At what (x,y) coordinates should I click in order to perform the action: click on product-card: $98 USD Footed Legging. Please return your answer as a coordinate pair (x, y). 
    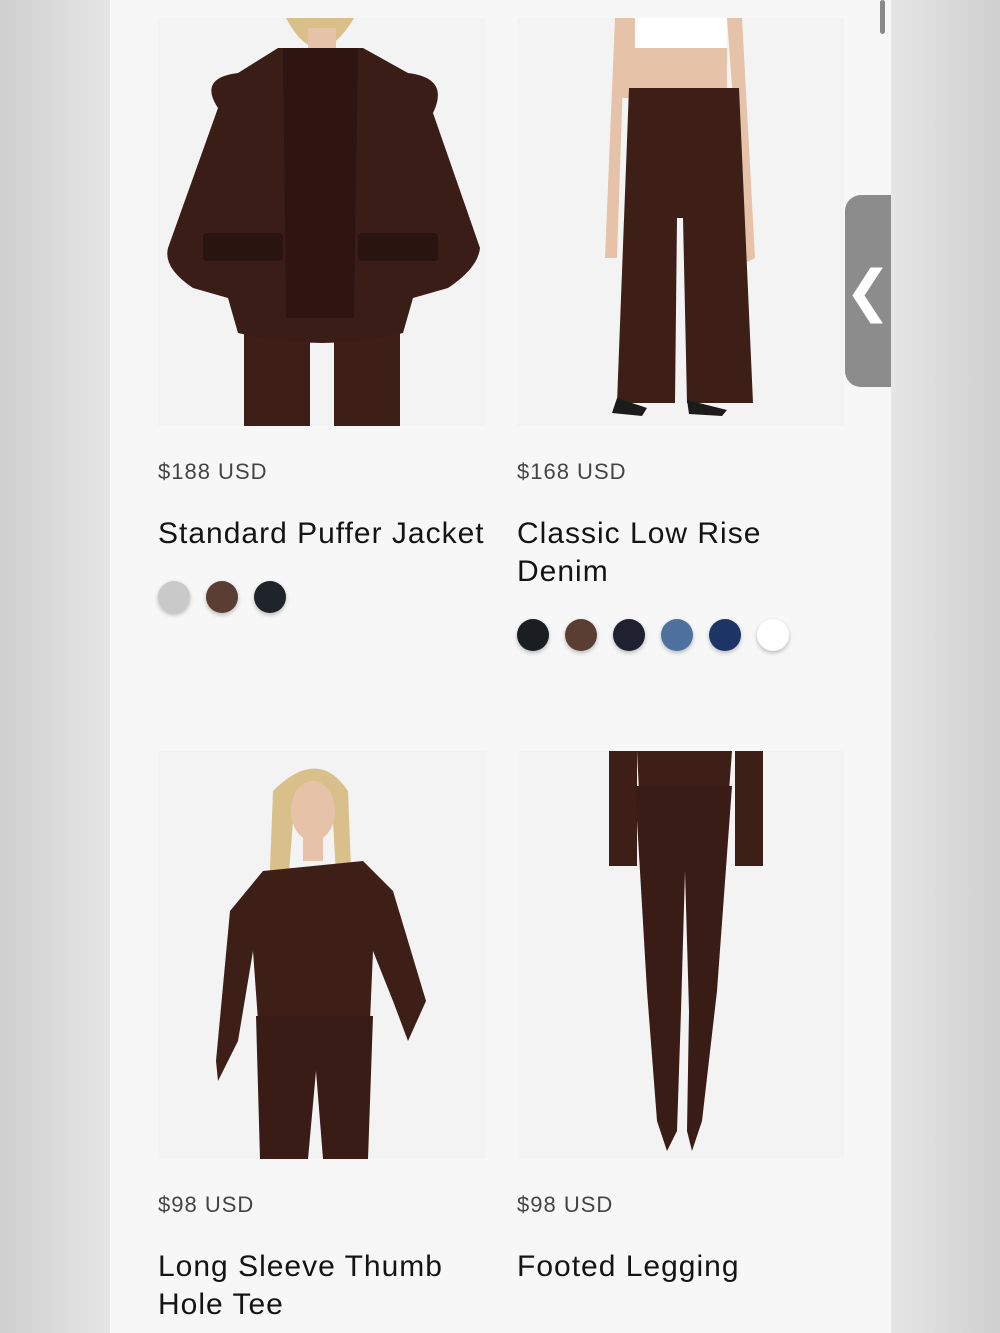
    Looking at the image, I should click on (680, 1018).